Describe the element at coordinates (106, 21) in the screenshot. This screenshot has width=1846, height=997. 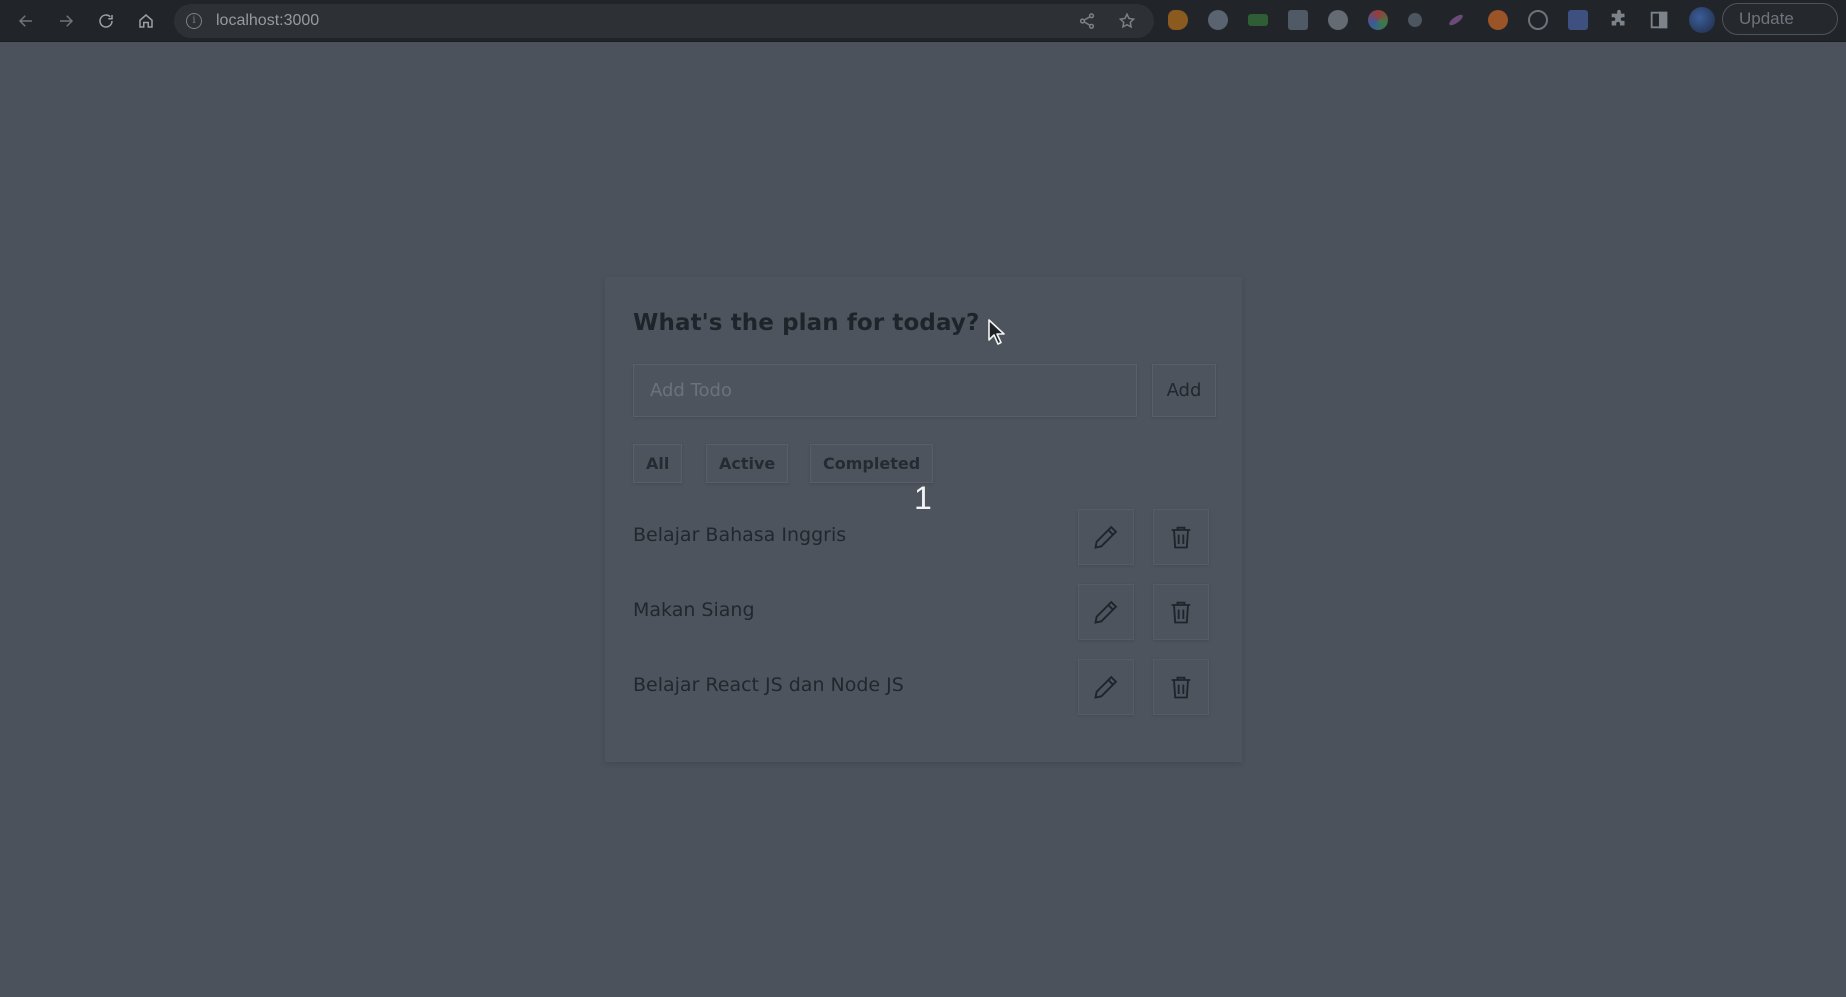
I see `reload-icon` at that location.